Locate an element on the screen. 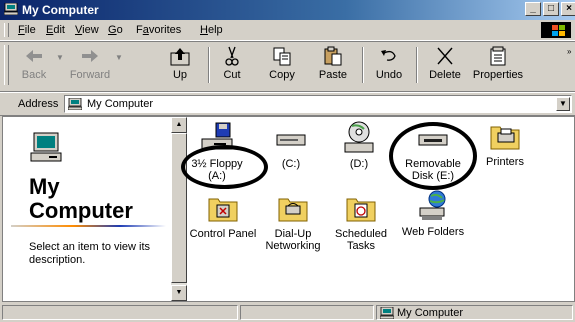 The height and width of the screenshot is (322, 575). drive-d-item: (D:) is located at coordinates (359, 145).